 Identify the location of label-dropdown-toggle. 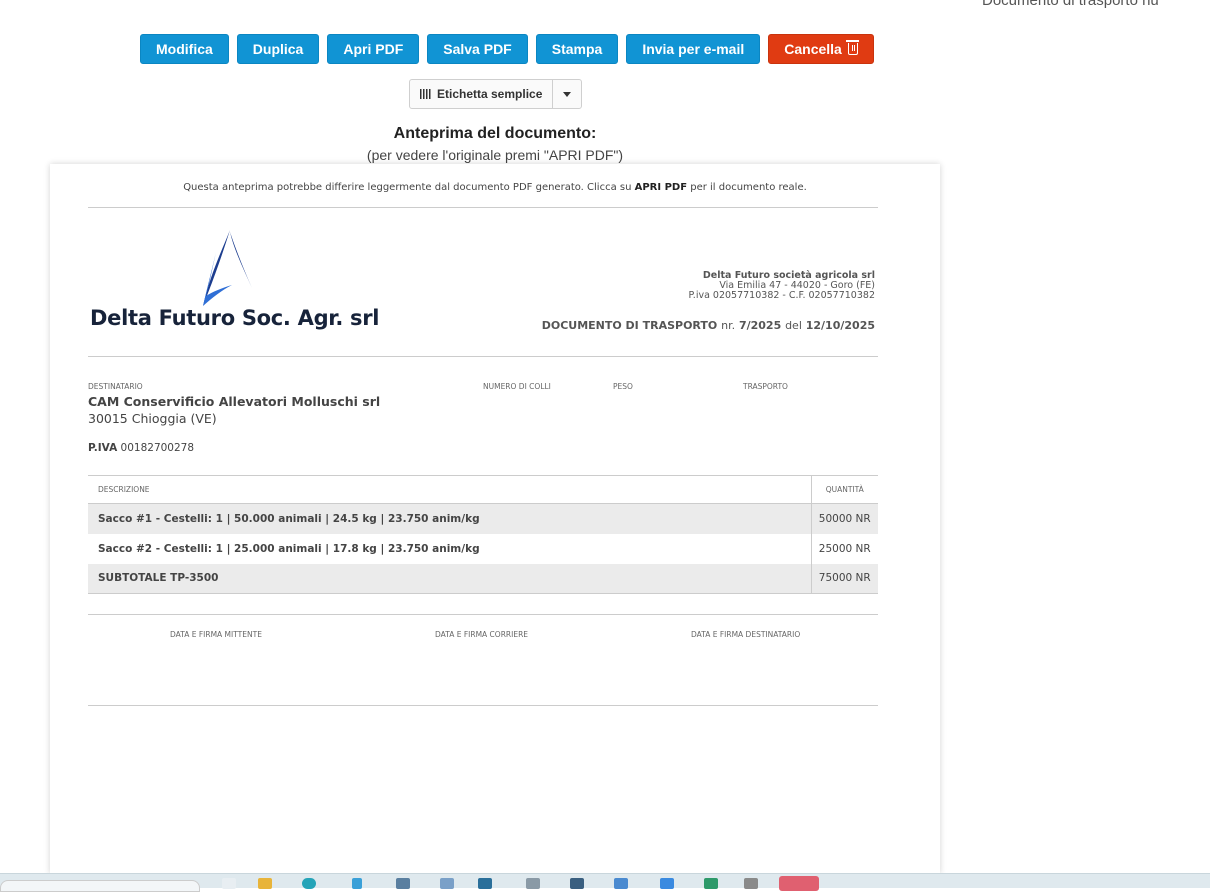
(567, 94).